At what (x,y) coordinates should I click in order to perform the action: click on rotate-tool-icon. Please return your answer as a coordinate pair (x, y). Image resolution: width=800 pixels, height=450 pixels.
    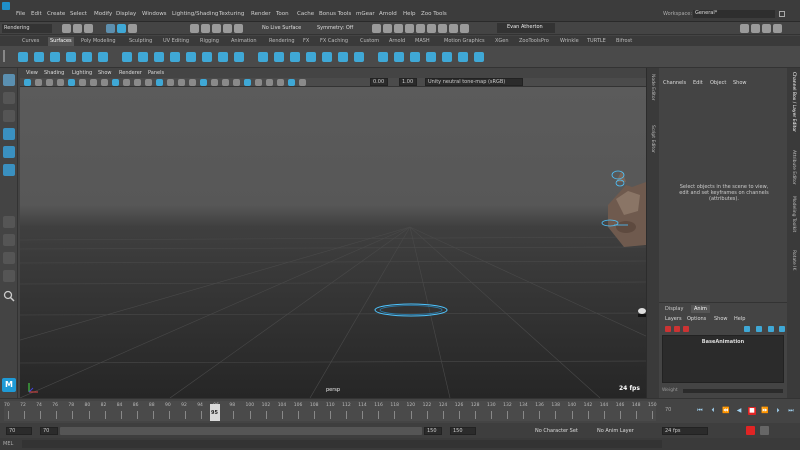
    Looking at the image, I should click on (9, 152).